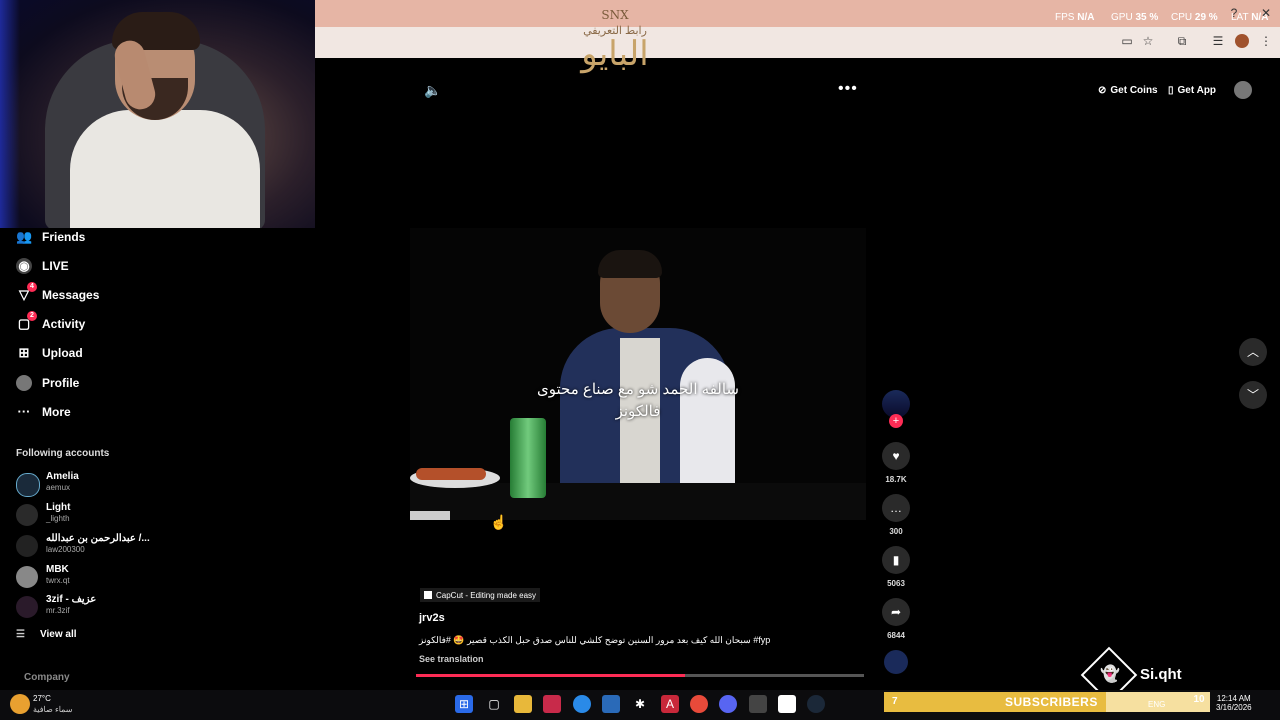  What do you see at coordinates (486, 595) in the screenshot?
I see `capcut-label: CapCut - Editing made easy` at bounding box center [486, 595].